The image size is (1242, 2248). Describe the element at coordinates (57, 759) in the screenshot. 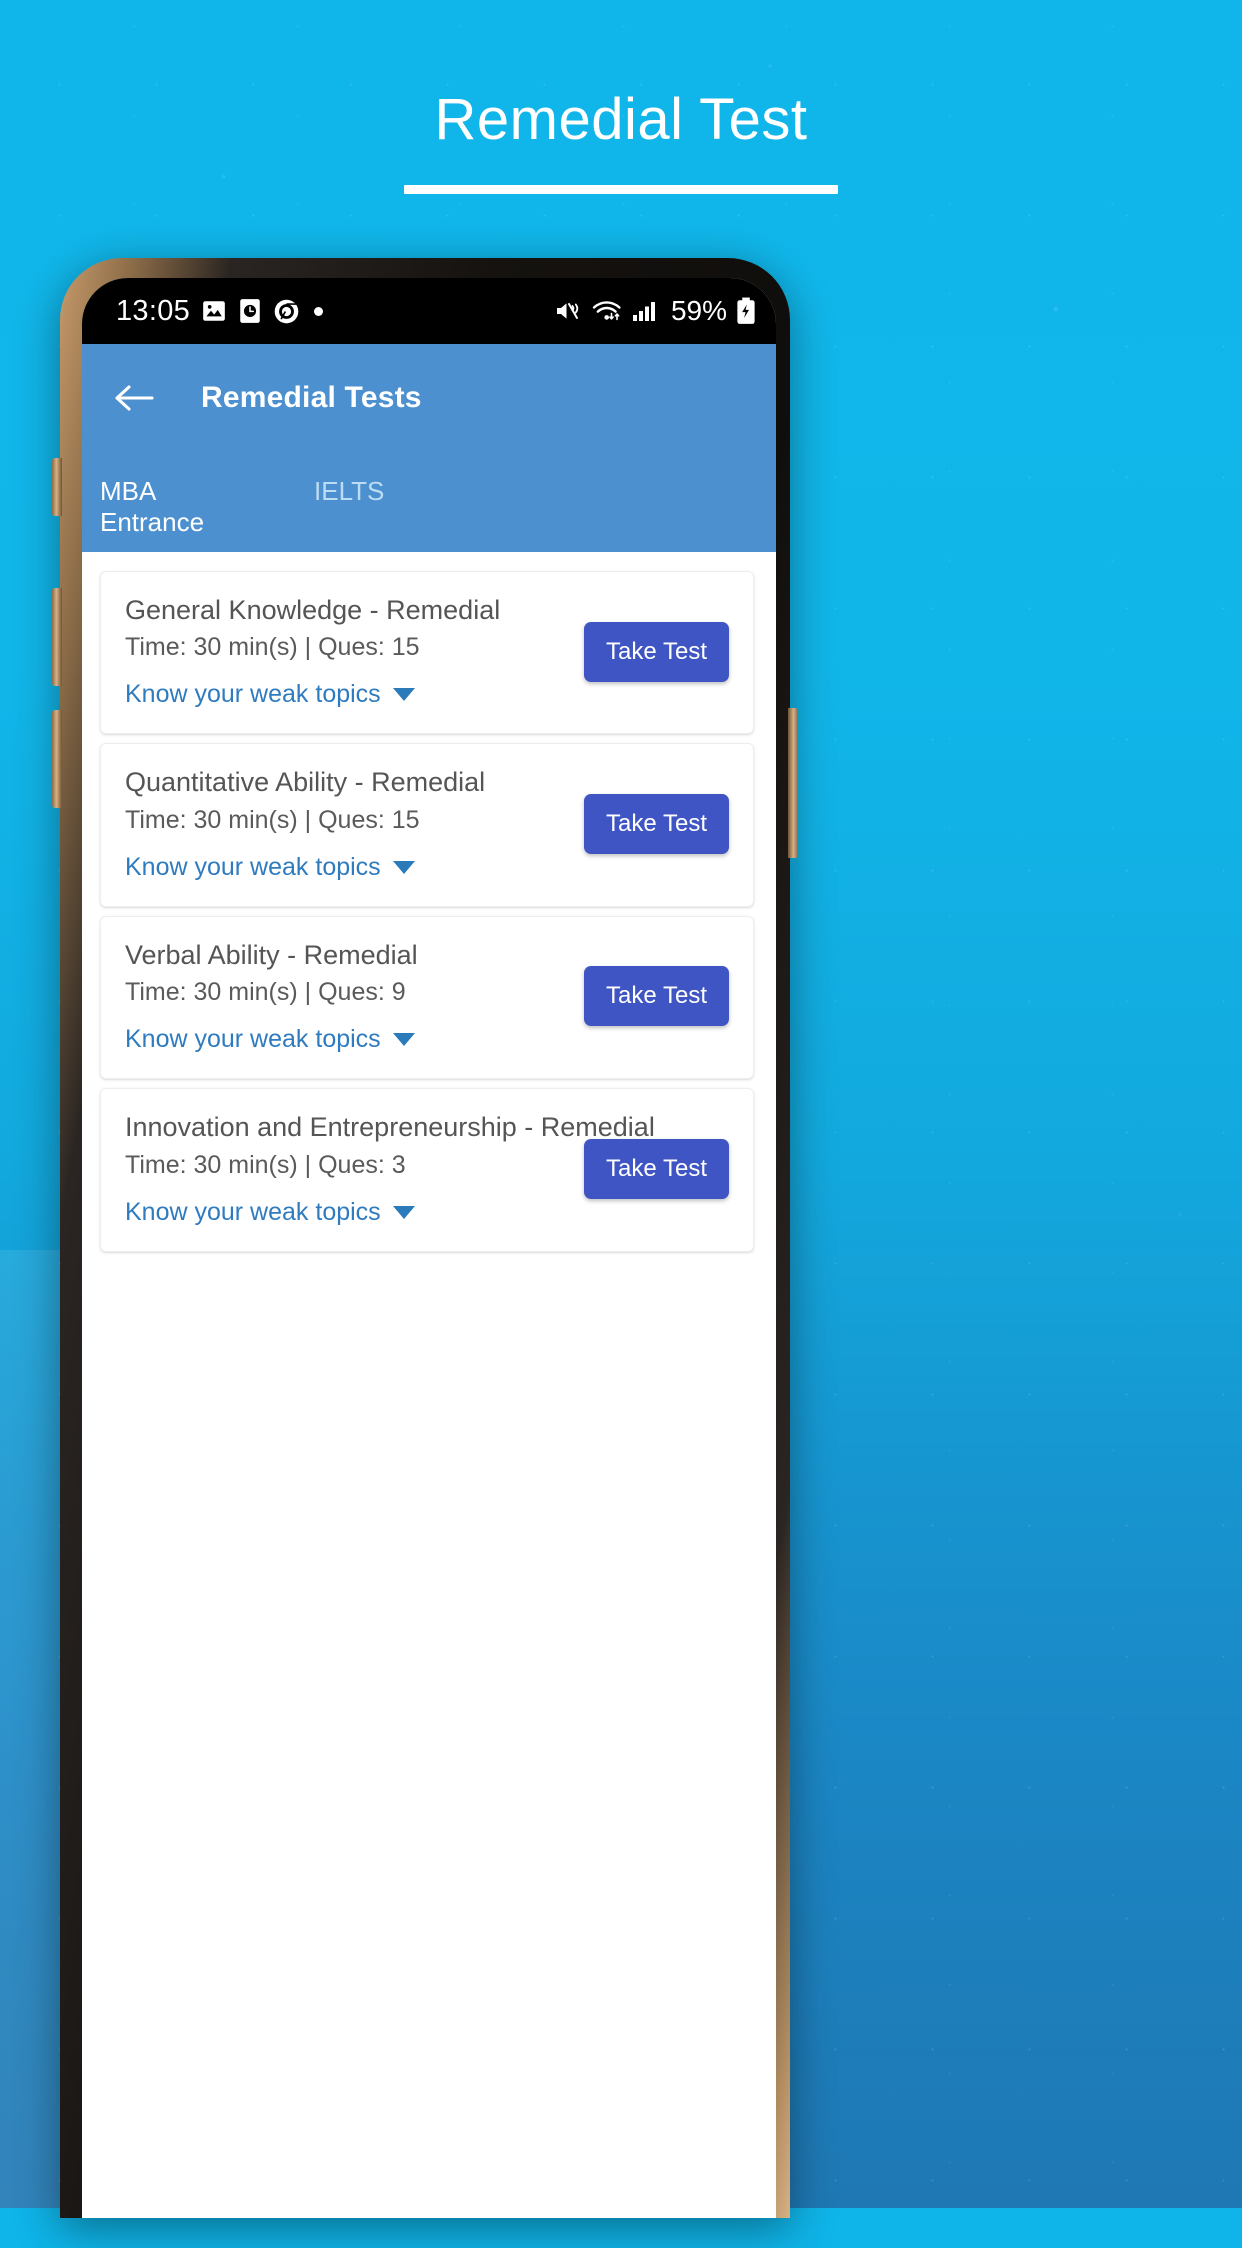

I see `phone-side-button-volume-down` at that location.